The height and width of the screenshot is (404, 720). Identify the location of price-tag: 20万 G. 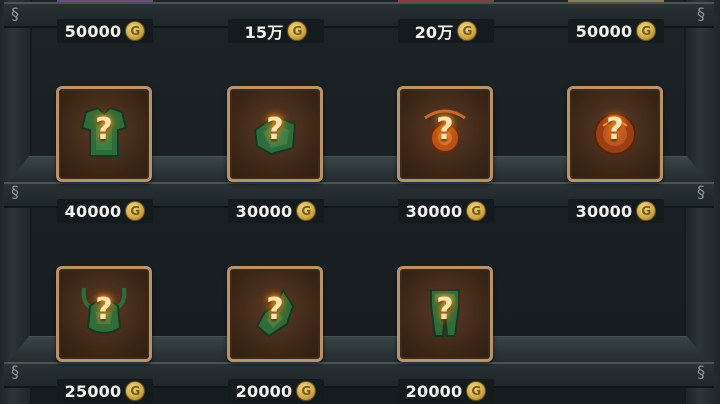
(446, 31).